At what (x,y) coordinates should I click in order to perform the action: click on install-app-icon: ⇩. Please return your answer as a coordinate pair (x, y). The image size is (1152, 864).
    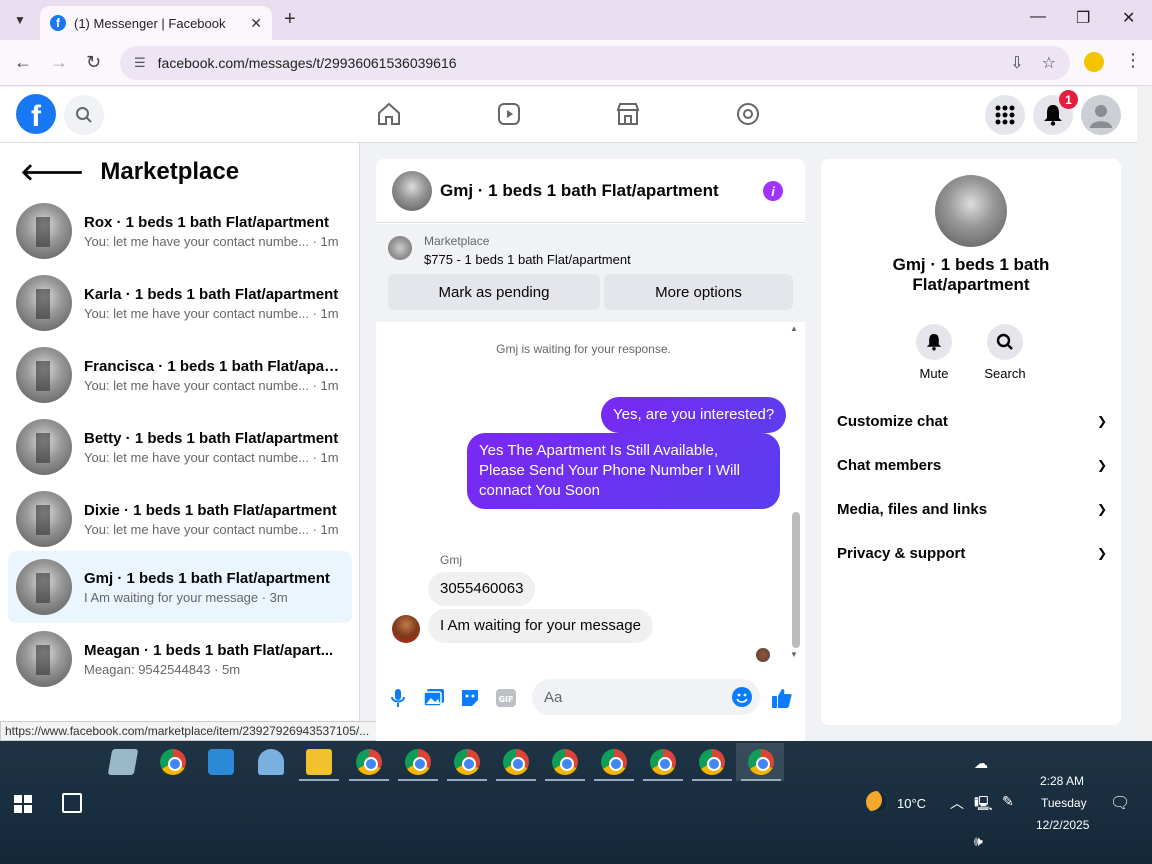
    Looking at the image, I should click on (1016, 63).